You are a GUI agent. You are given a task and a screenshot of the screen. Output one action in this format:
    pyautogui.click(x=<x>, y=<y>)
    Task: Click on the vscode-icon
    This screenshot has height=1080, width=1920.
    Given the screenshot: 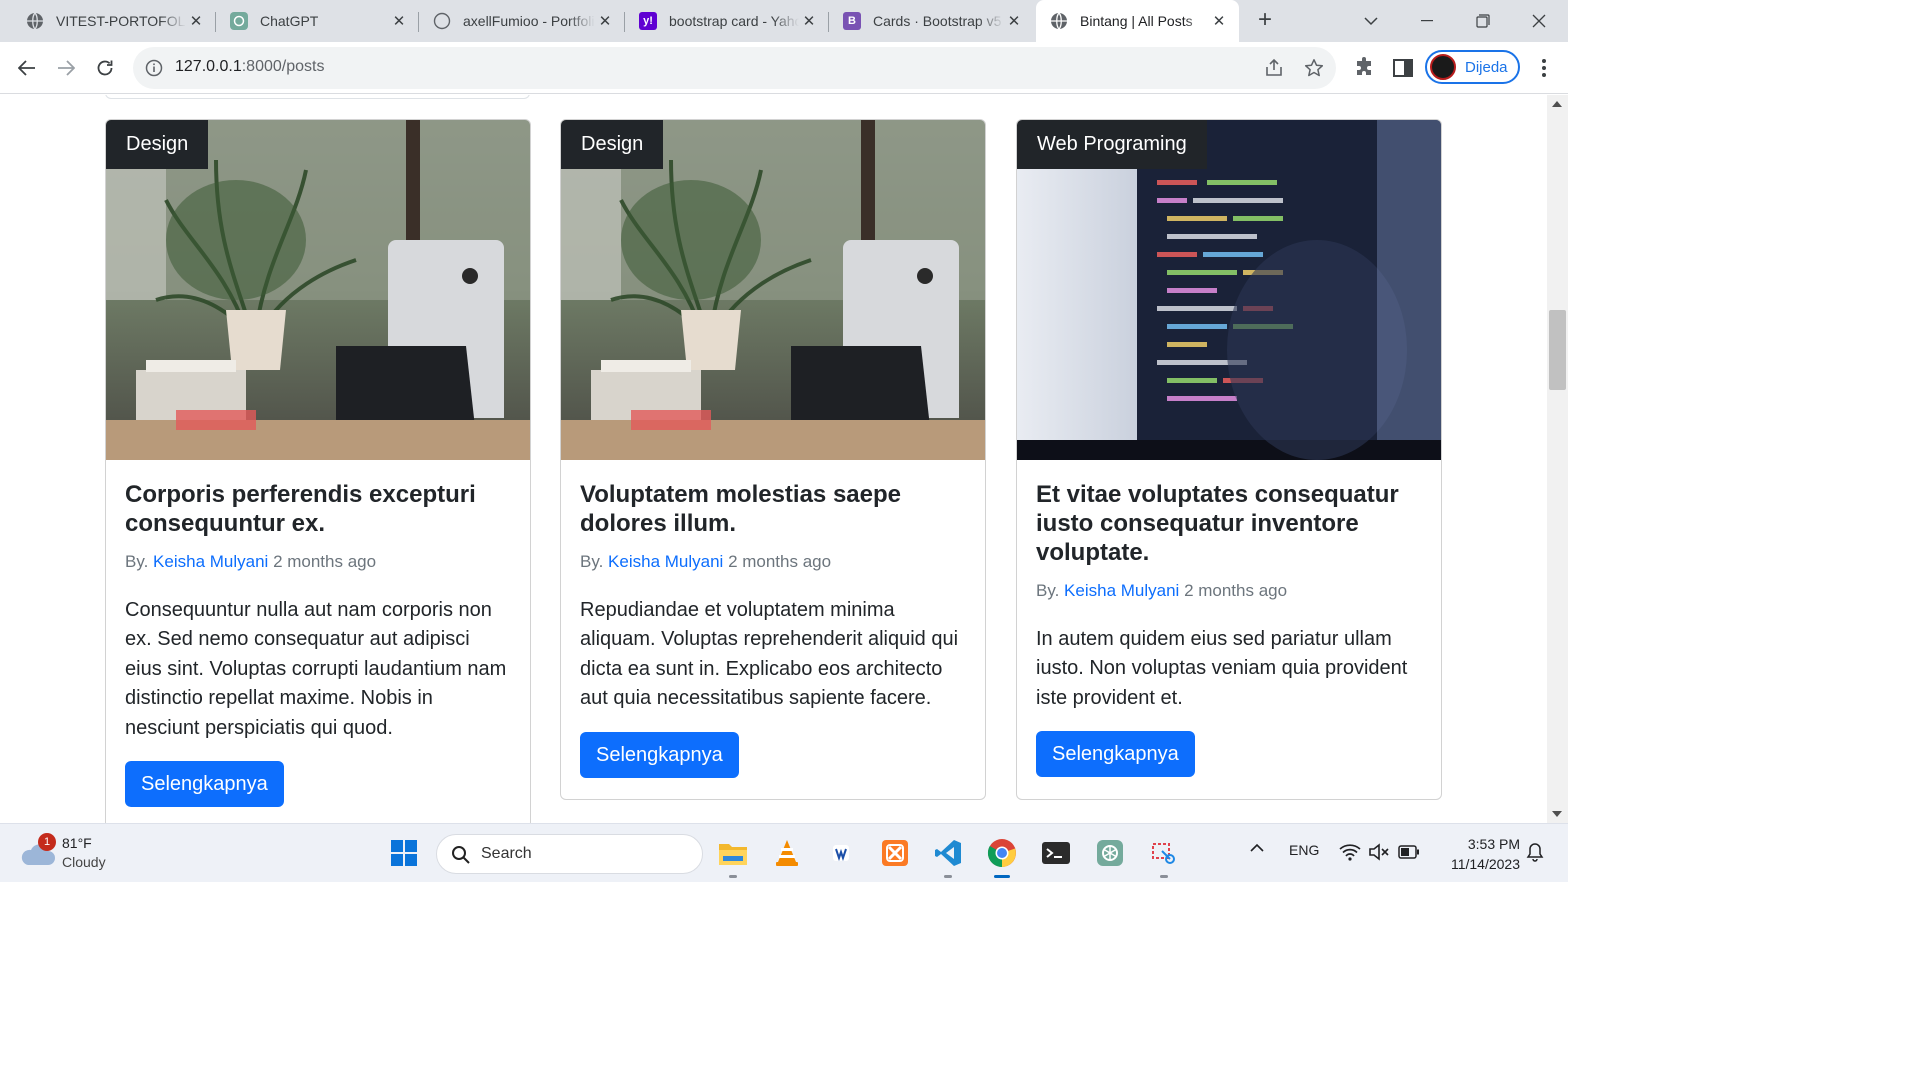 What is the action you would take?
    pyautogui.click(x=948, y=857)
    